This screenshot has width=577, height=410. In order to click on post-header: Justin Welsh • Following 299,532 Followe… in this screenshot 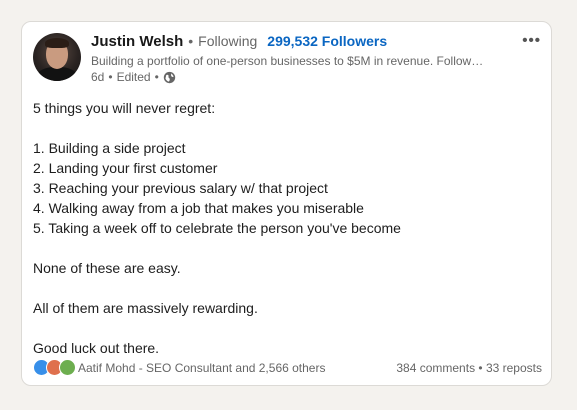, I will do `click(301, 58)`.